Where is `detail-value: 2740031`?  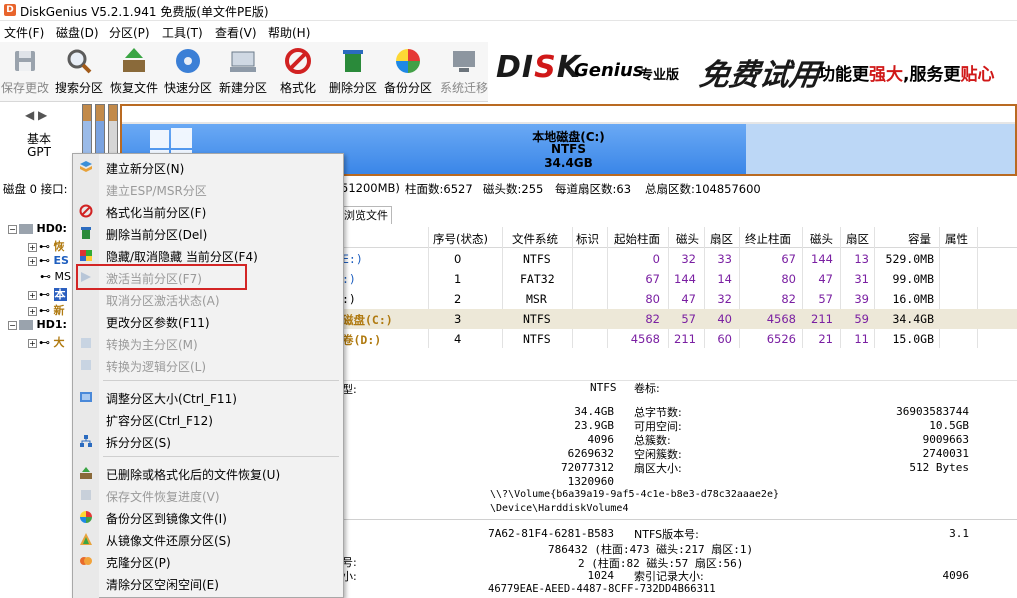 detail-value: 2740031 is located at coordinates (945, 453).